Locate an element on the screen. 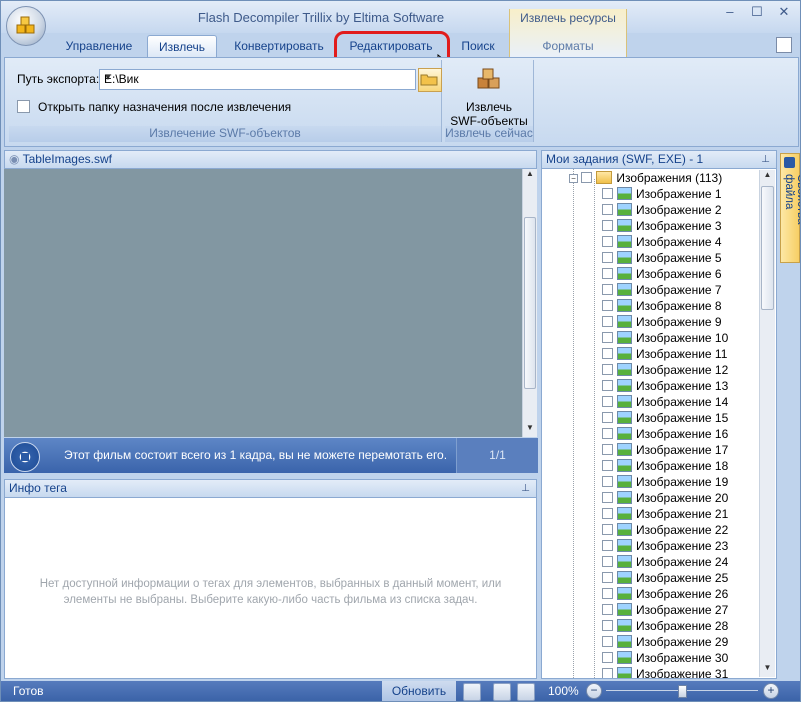 The image size is (801, 702). tree-item-row: Изображение 4 is located at coordinates (662, 242).